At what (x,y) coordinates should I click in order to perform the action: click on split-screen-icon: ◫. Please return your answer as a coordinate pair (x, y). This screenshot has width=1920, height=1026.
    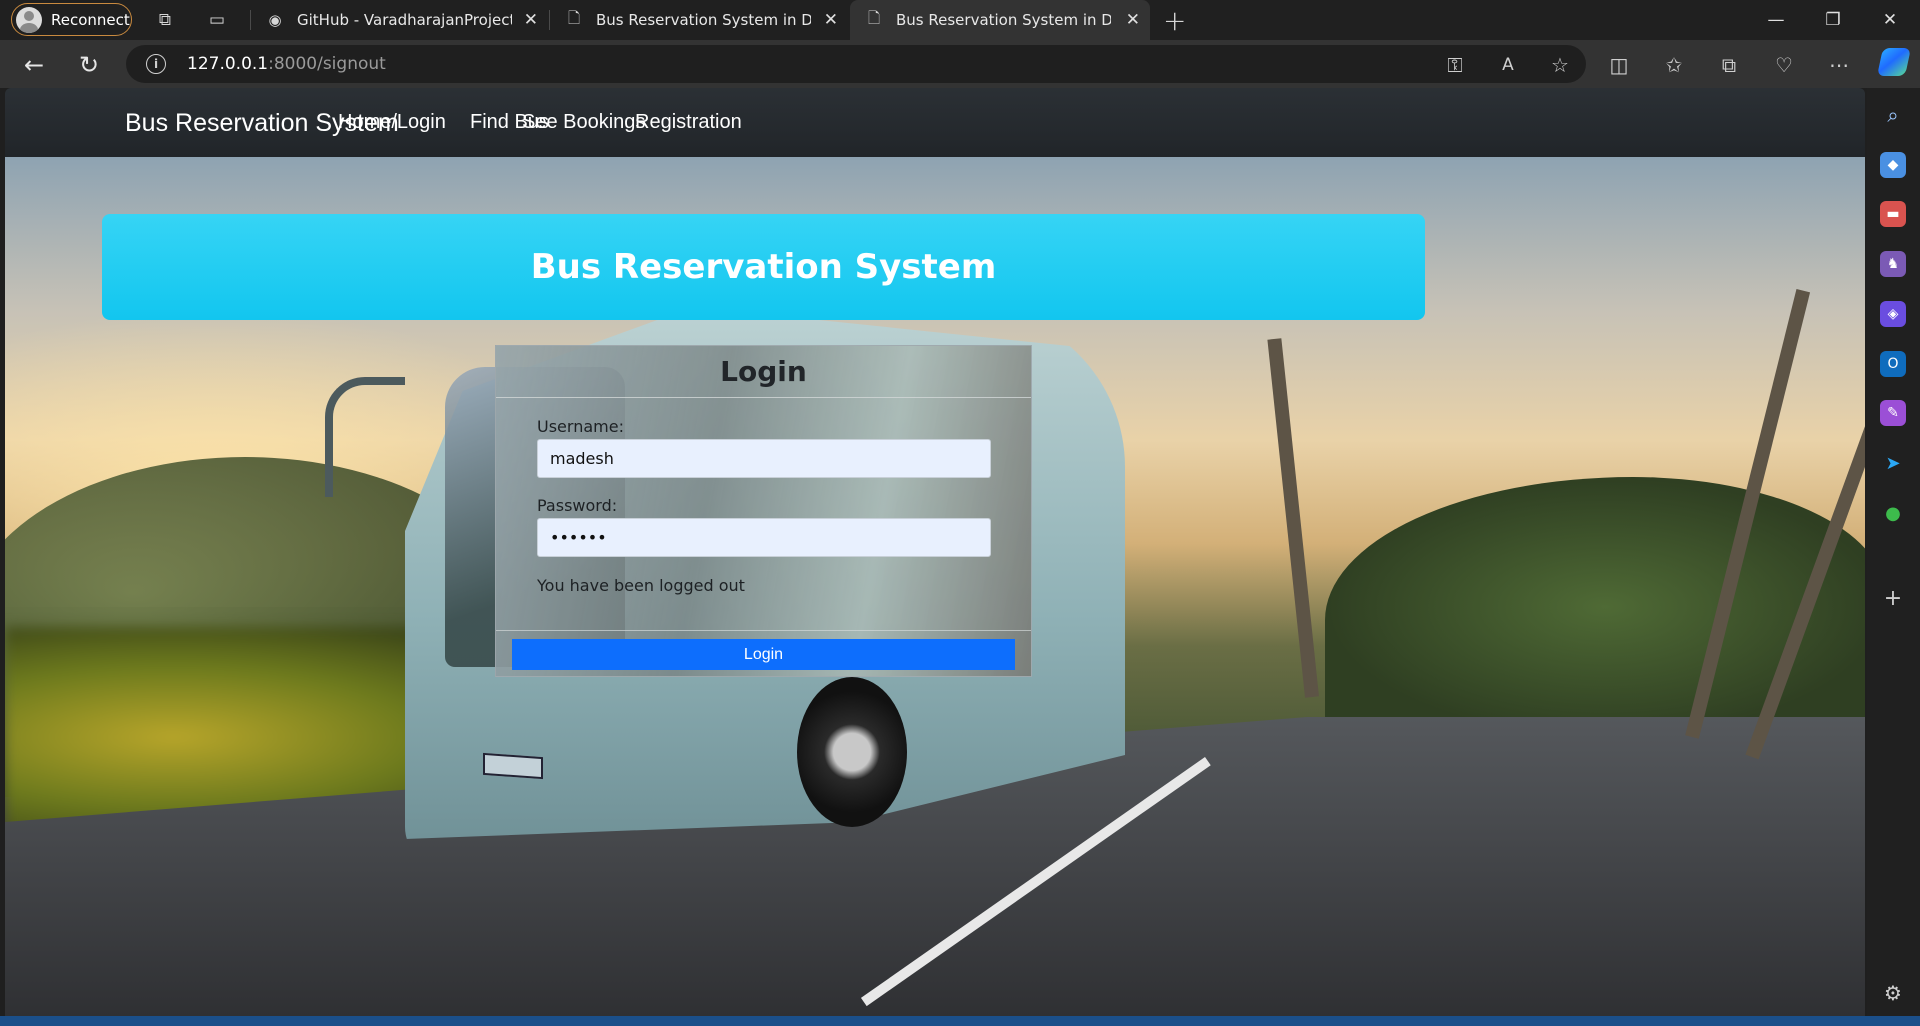
    Looking at the image, I should click on (1619, 65).